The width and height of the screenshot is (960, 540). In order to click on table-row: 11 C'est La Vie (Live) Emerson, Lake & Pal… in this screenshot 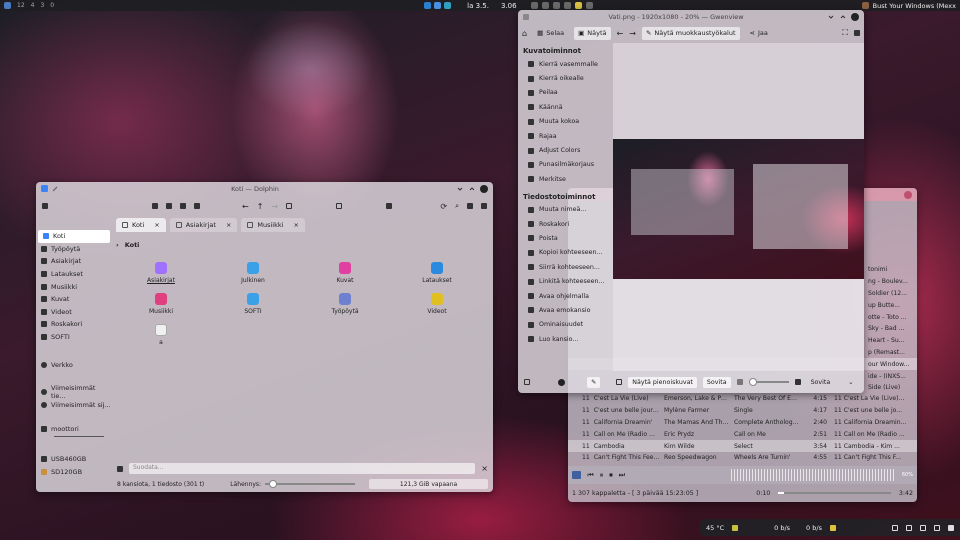, I will do `click(742, 399)`.